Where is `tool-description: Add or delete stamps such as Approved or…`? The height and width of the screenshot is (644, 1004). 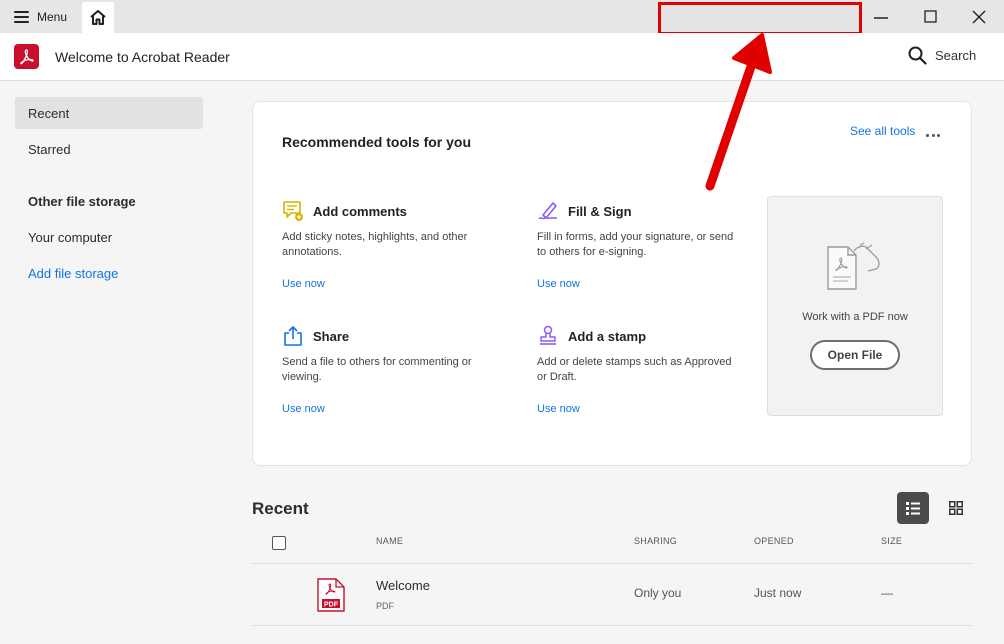
tool-description: Add or delete stamps such as Approved or… is located at coordinates (634, 369).